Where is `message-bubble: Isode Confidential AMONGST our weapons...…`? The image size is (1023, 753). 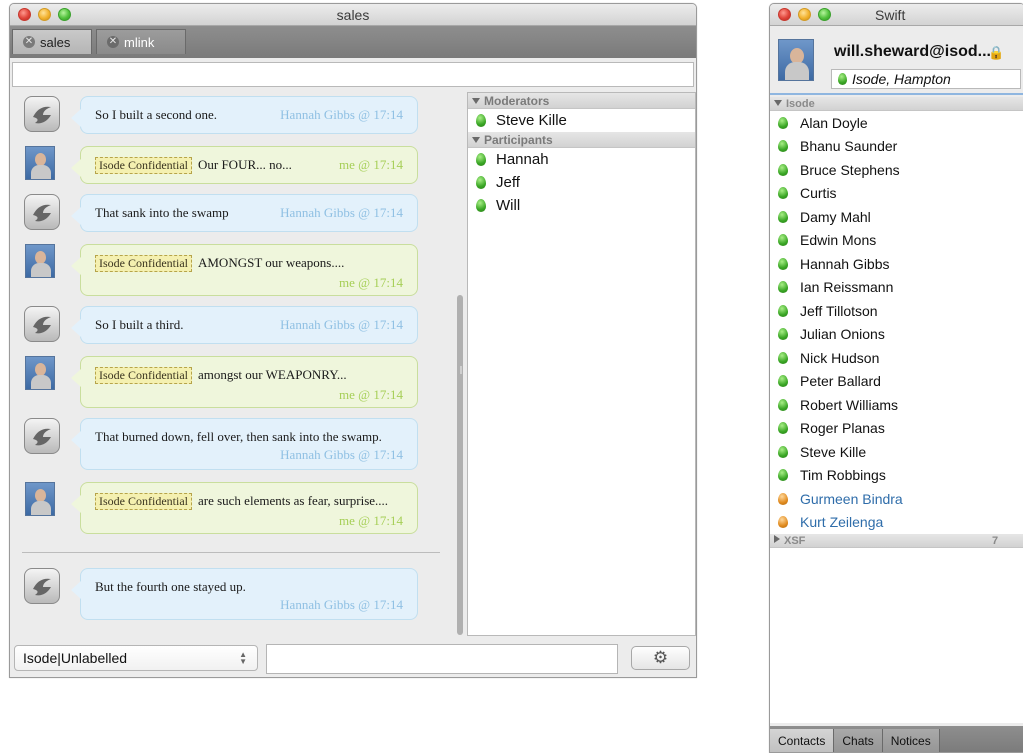
message-bubble: Isode Confidential AMONGST our weapons...… is located at coordinates (244, 270).